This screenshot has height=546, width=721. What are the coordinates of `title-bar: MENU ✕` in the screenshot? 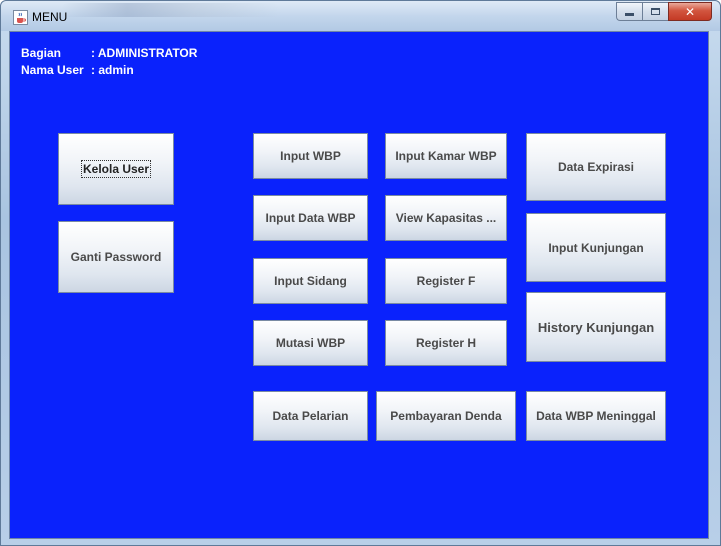 It's located at (360, 16).